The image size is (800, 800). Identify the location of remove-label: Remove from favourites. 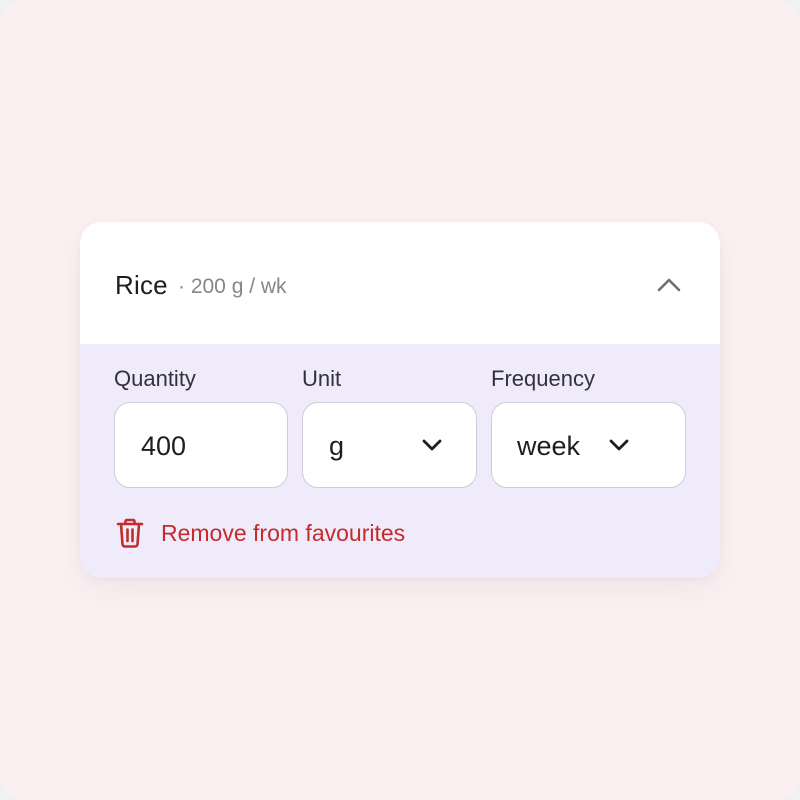
(283, 532).